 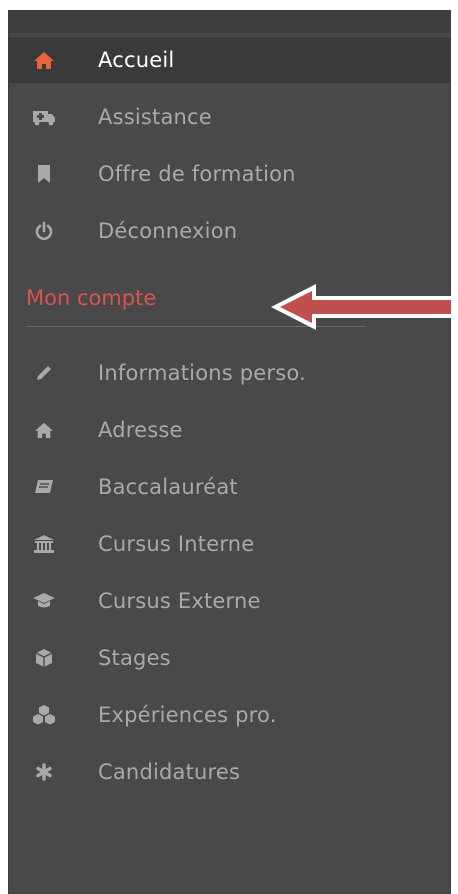 I want to click on sidebar-item-stages: Stages, so click(x=229, y=658).